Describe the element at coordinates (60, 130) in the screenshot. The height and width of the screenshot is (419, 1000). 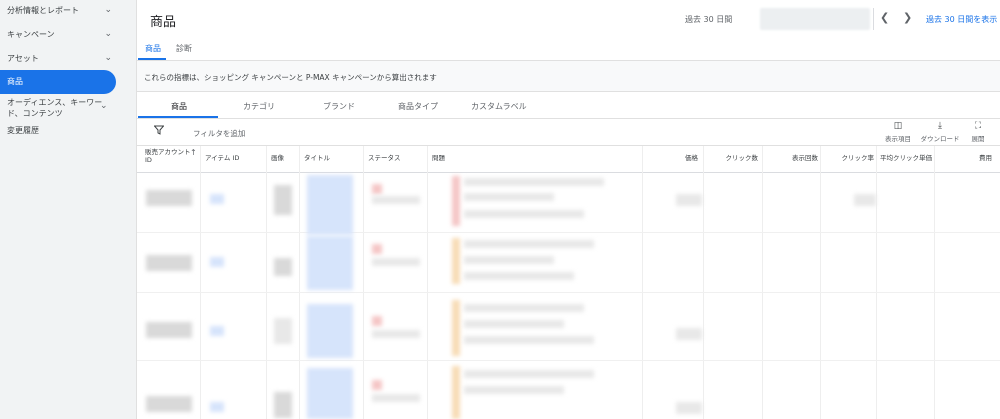
I see `sidebar-item-change-history: 変更履歴` at that location.